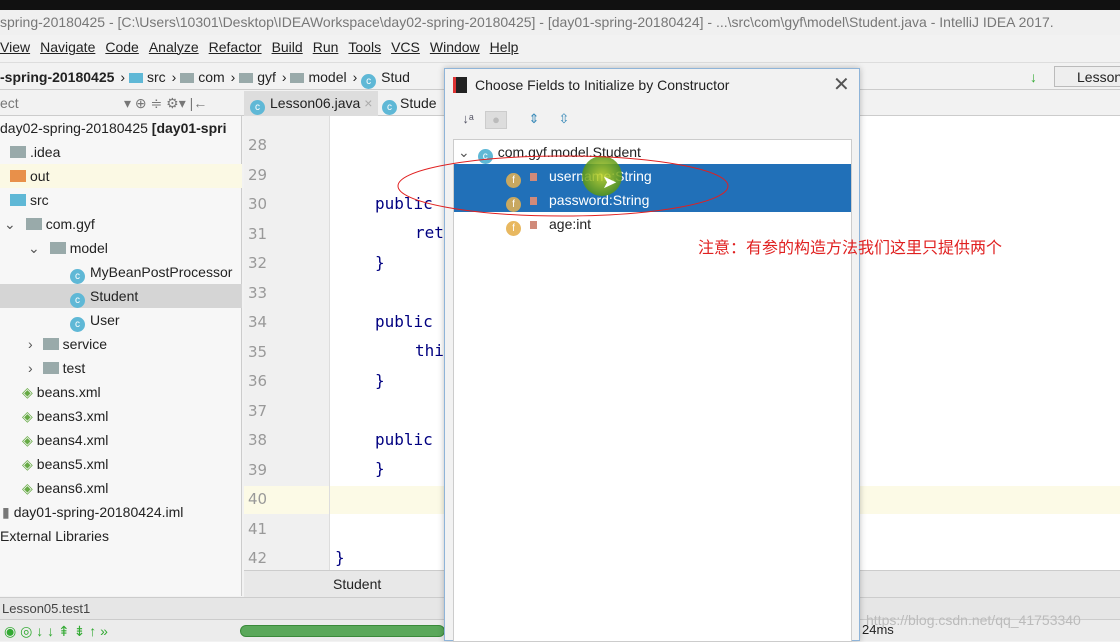 The height and width of the screenshot is (642, 1120). I want to click on field-icon: f, so click(513, 228).